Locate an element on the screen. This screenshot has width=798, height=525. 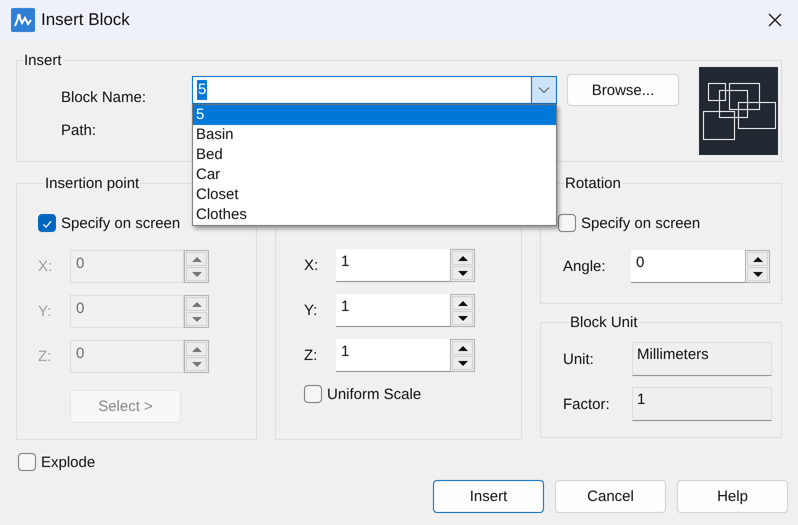
app-icon is located at coordinates (23, 20).